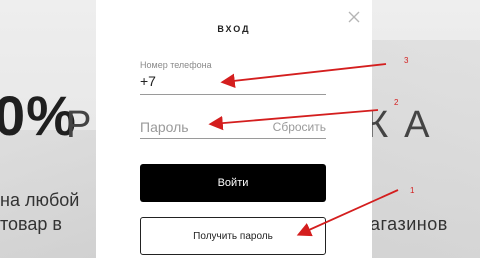 The image size is (480, 258). What do you see at coordinates (412, 190) in the screenshot?
I see `annotation-number-1: 1` at bounding box center [412, 190].